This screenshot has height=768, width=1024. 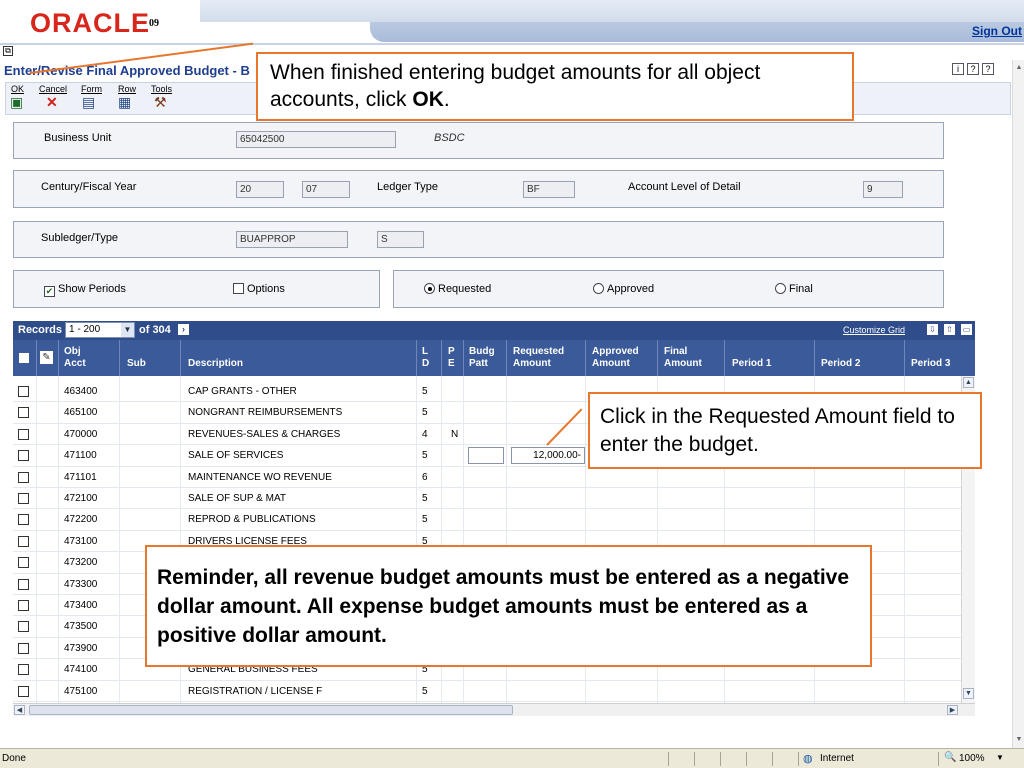 What do you see at coordinates (487, 520) in the screenshot?
I see `table-row: 472200 REPROD & PUBLICATIONS 5` at bounding box center [487, 520].